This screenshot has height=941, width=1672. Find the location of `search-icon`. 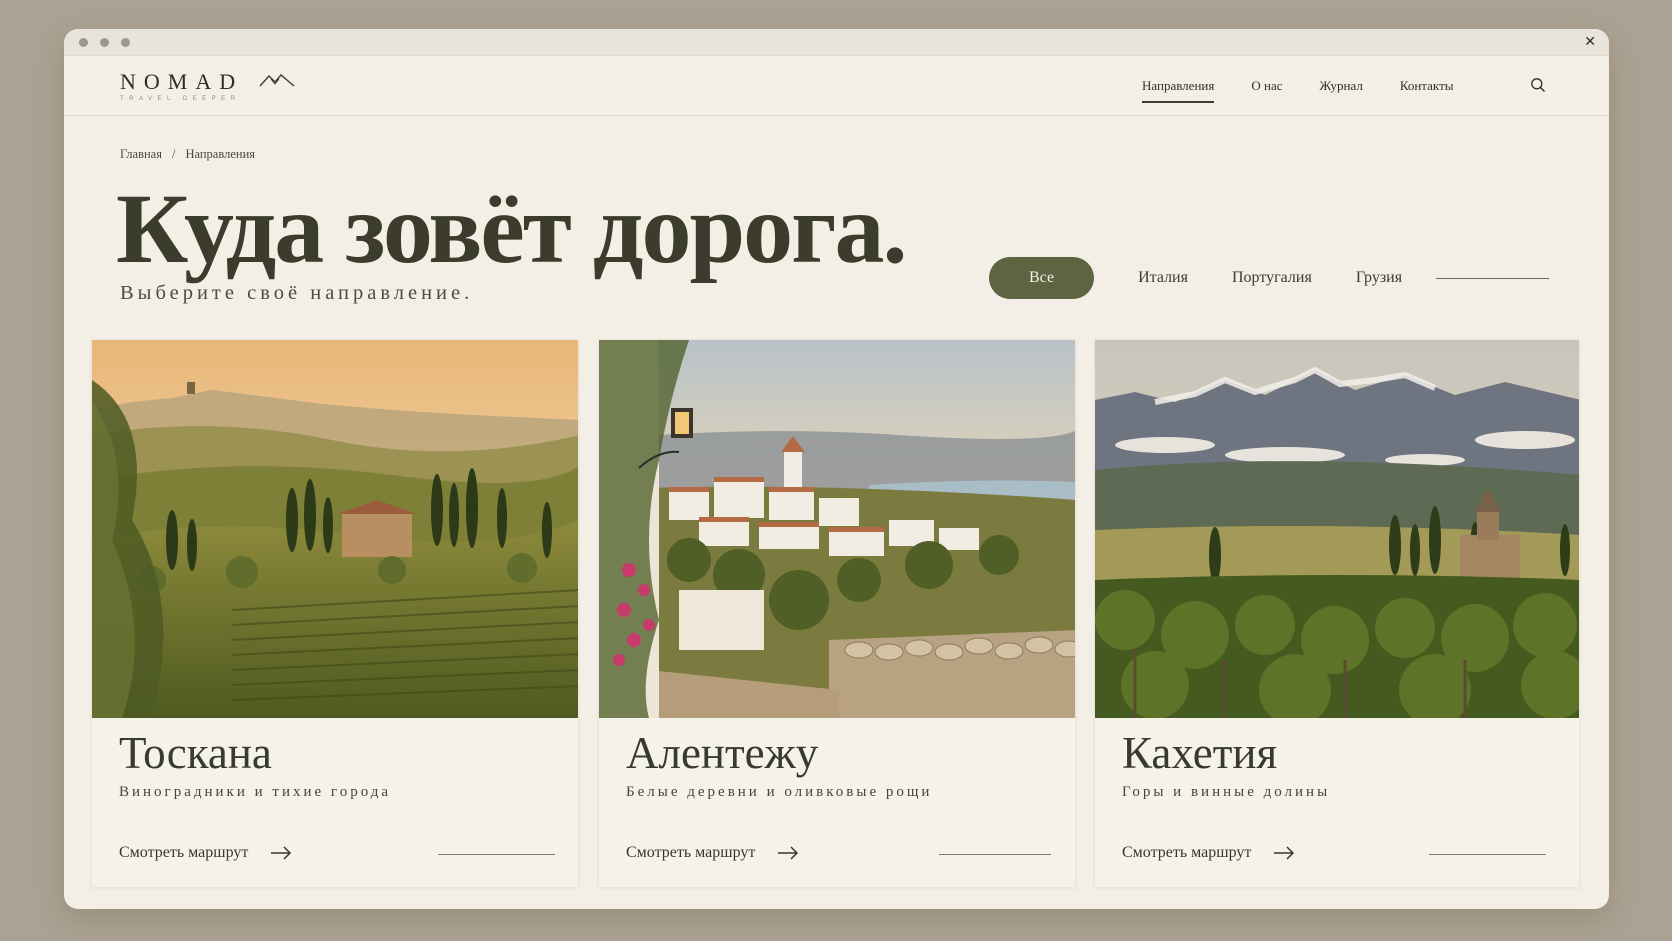

search-icon is located at coordinates (1538, 85).